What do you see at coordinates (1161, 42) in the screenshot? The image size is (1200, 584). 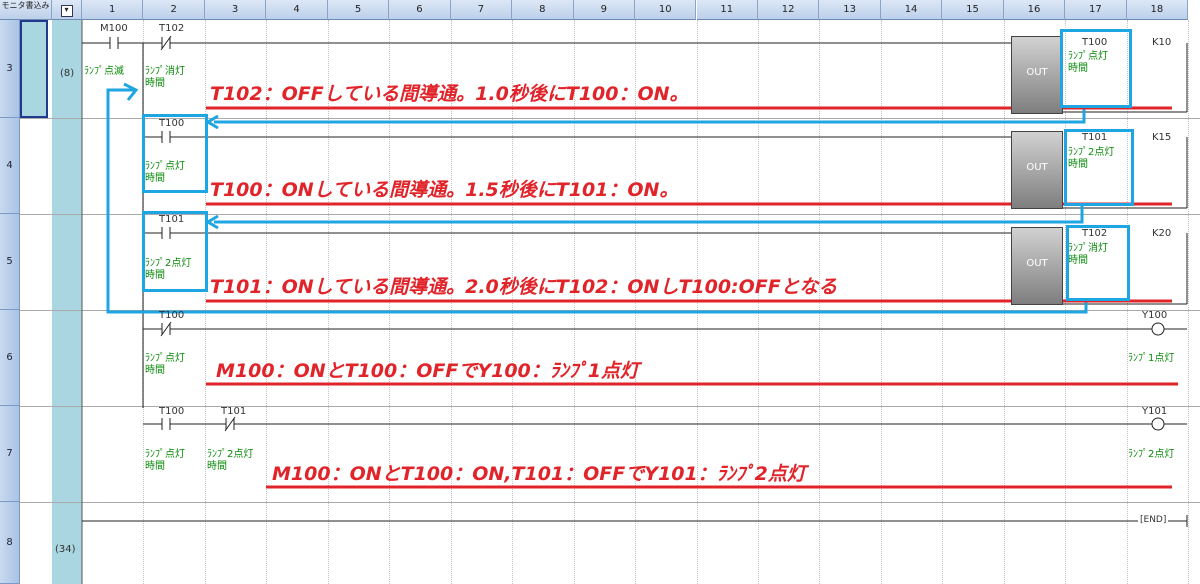 I see `timer-k10-label: K10` at bounding box center [1161, 42].